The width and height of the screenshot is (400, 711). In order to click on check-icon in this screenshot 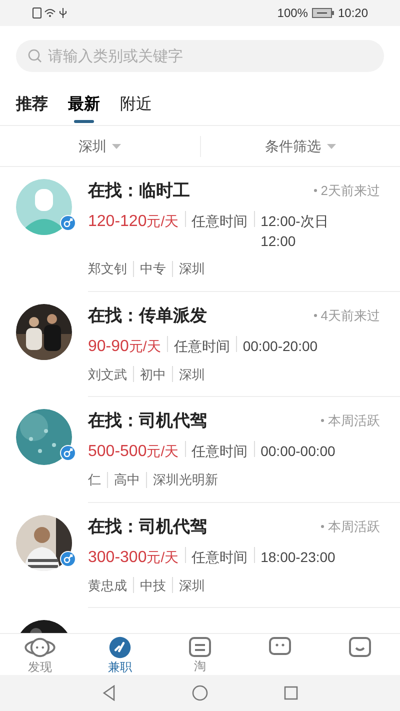, I will do `click(120, 647)`.